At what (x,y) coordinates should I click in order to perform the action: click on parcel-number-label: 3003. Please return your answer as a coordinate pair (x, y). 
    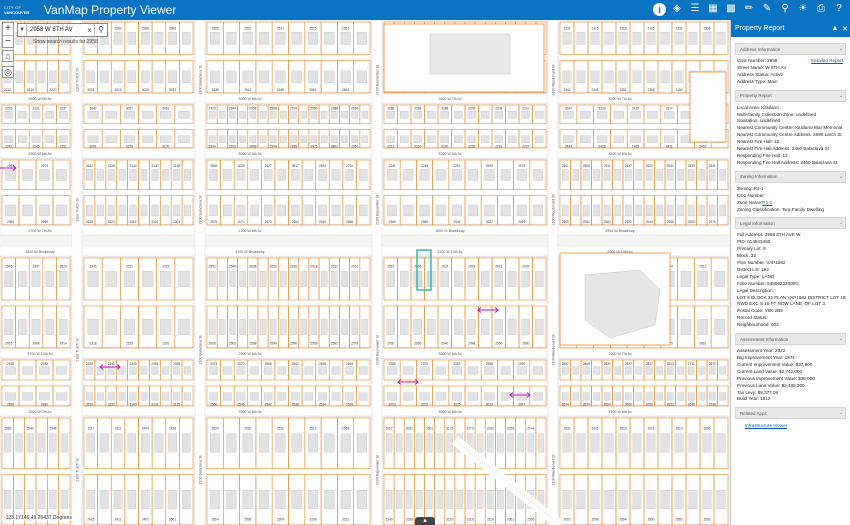
    Looking at the image, I should click on (392, 404).